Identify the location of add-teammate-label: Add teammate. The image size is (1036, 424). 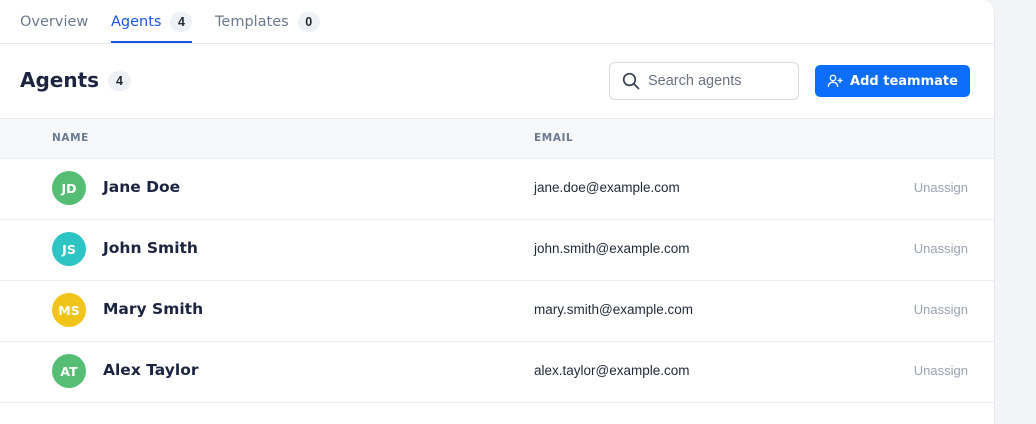
(904, 81).